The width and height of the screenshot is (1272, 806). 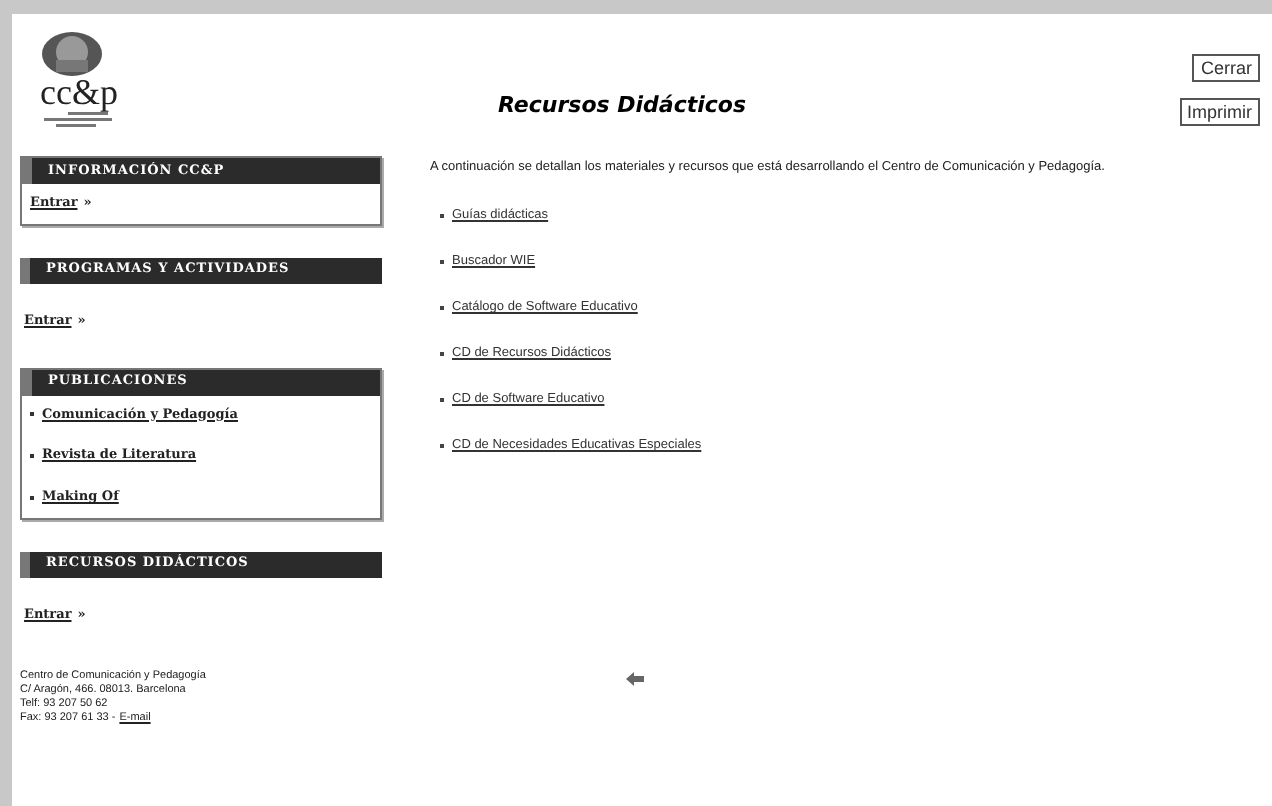 What do you see at coordinates (622, 106) in the screenshot?
I see `page-title: Recursos Didácticos` at bounding box center [622, 106].